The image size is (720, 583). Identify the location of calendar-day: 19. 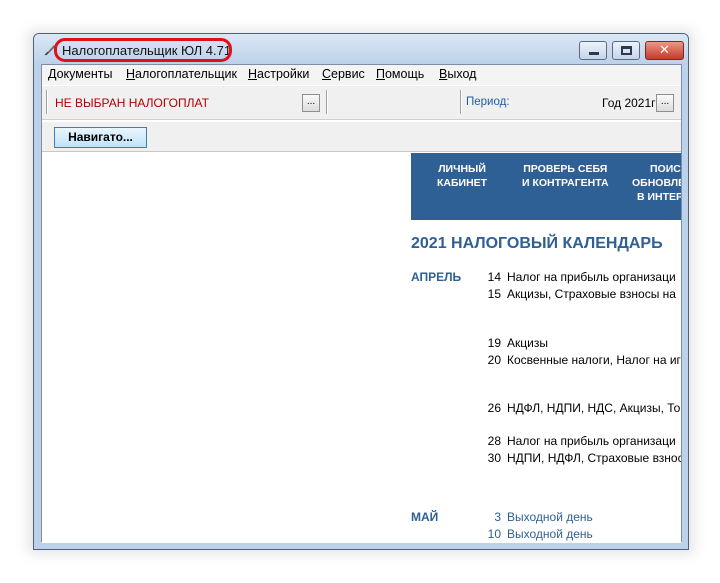
(494, 343).